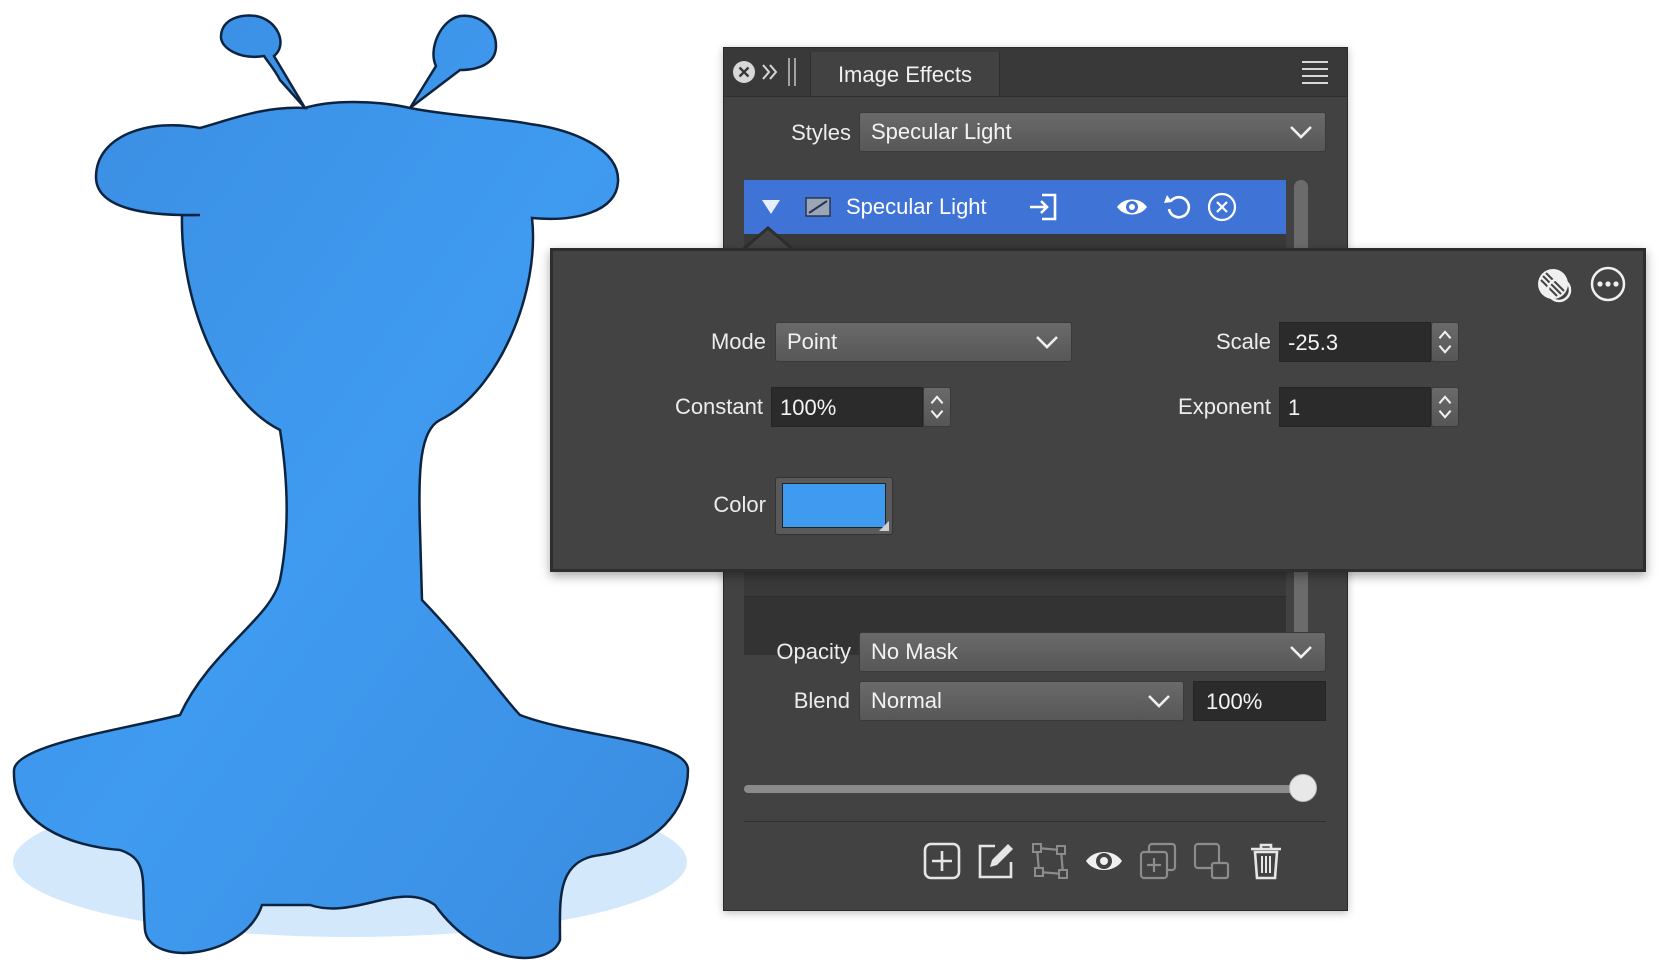 Image resolution: width=1672 pixels, height=974 pixels. I want to click on scale-label: Scale, so click(1243, 341).